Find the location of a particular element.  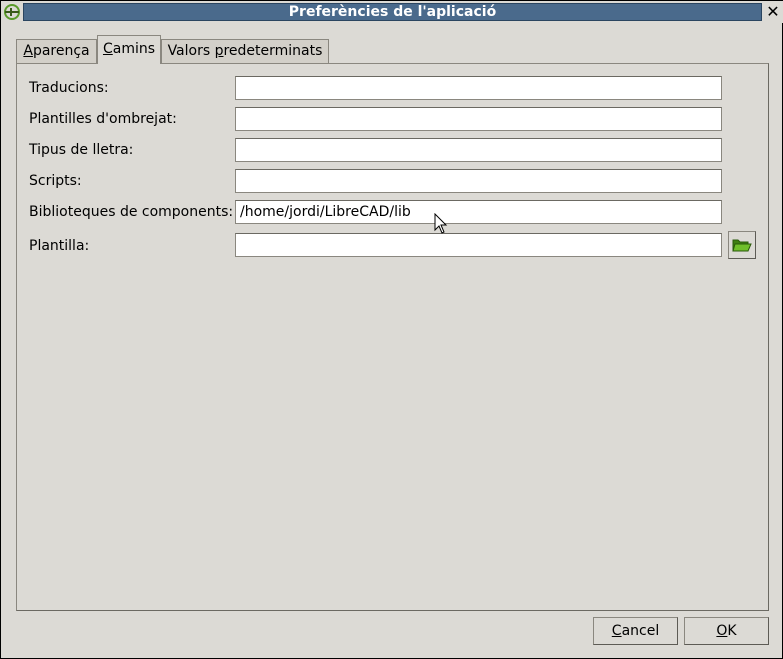

template-label: Plantilla: is located at coordinates (59, 246).